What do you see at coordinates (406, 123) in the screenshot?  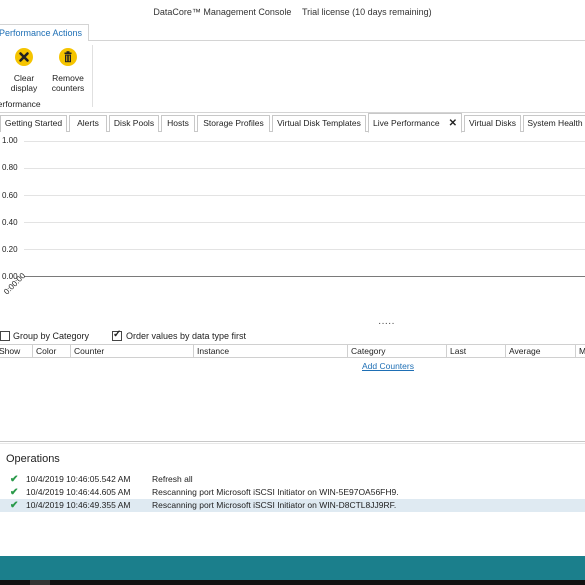 I see `tab-label: Live Performance` at bounding box center [406, 123].